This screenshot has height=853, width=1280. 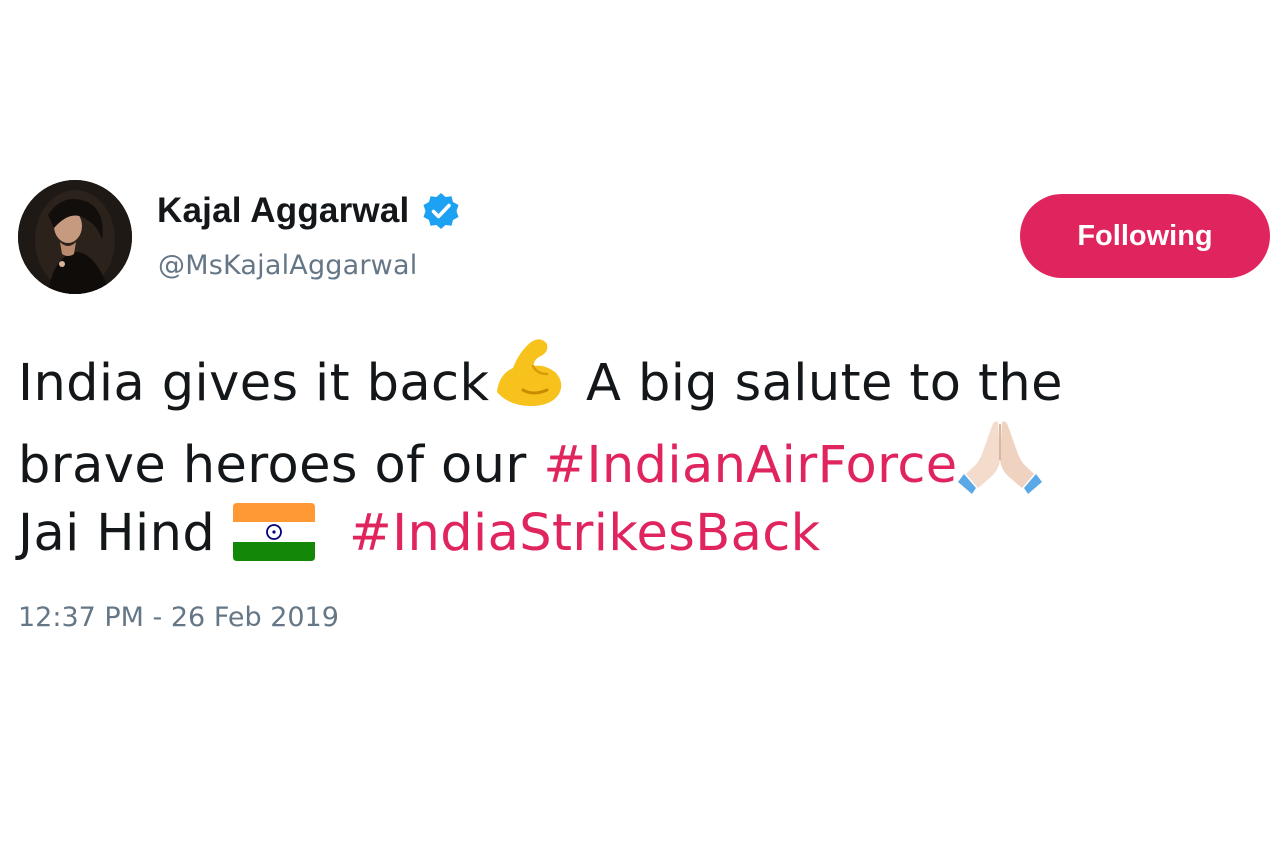 I want to click on verified-badge-icon, so click(x=441, y=211).